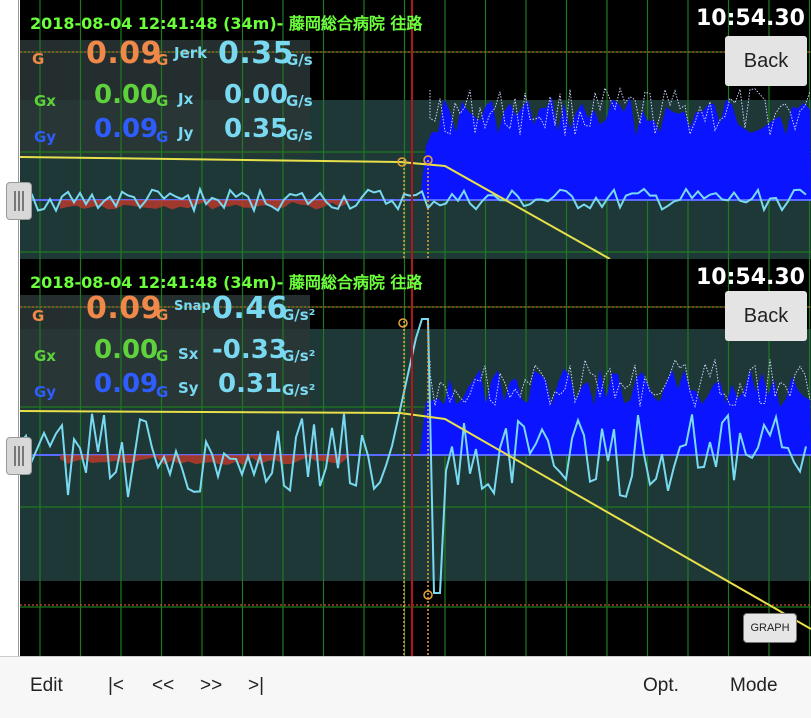  I want to click on top-back-button: Back, so click(766, 61).